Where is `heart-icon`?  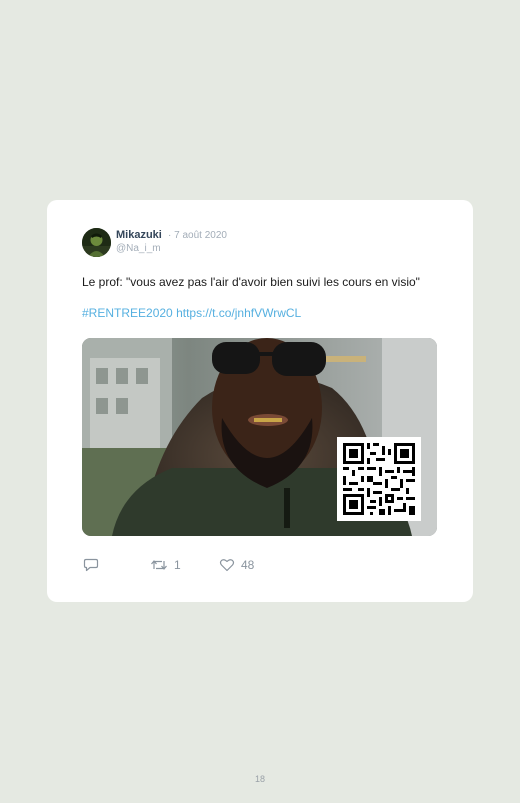 heart-icon is located at coordinates (227, 565).